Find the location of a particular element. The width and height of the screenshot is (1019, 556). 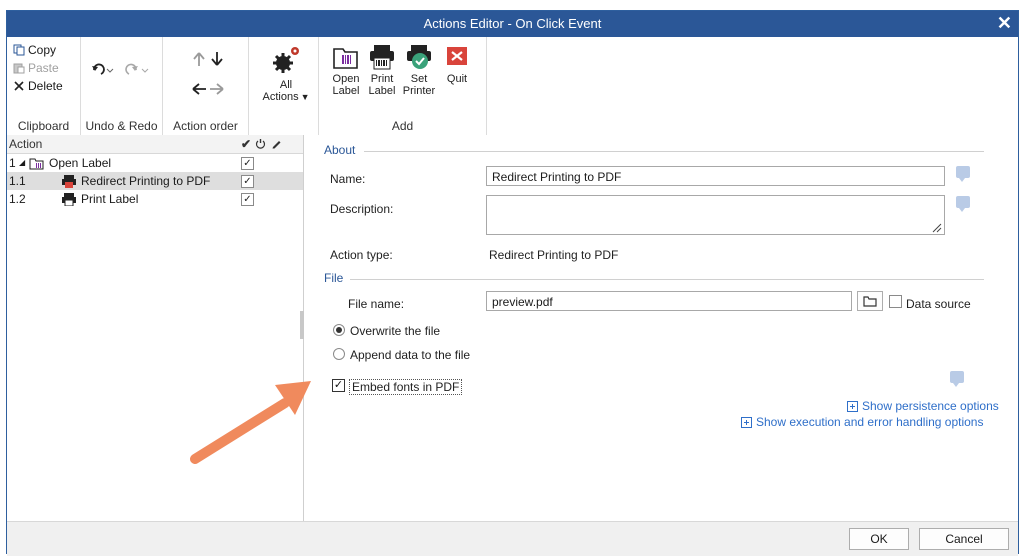

all-actions-group: All Actions ▼ is located at coordinates (284, 86).